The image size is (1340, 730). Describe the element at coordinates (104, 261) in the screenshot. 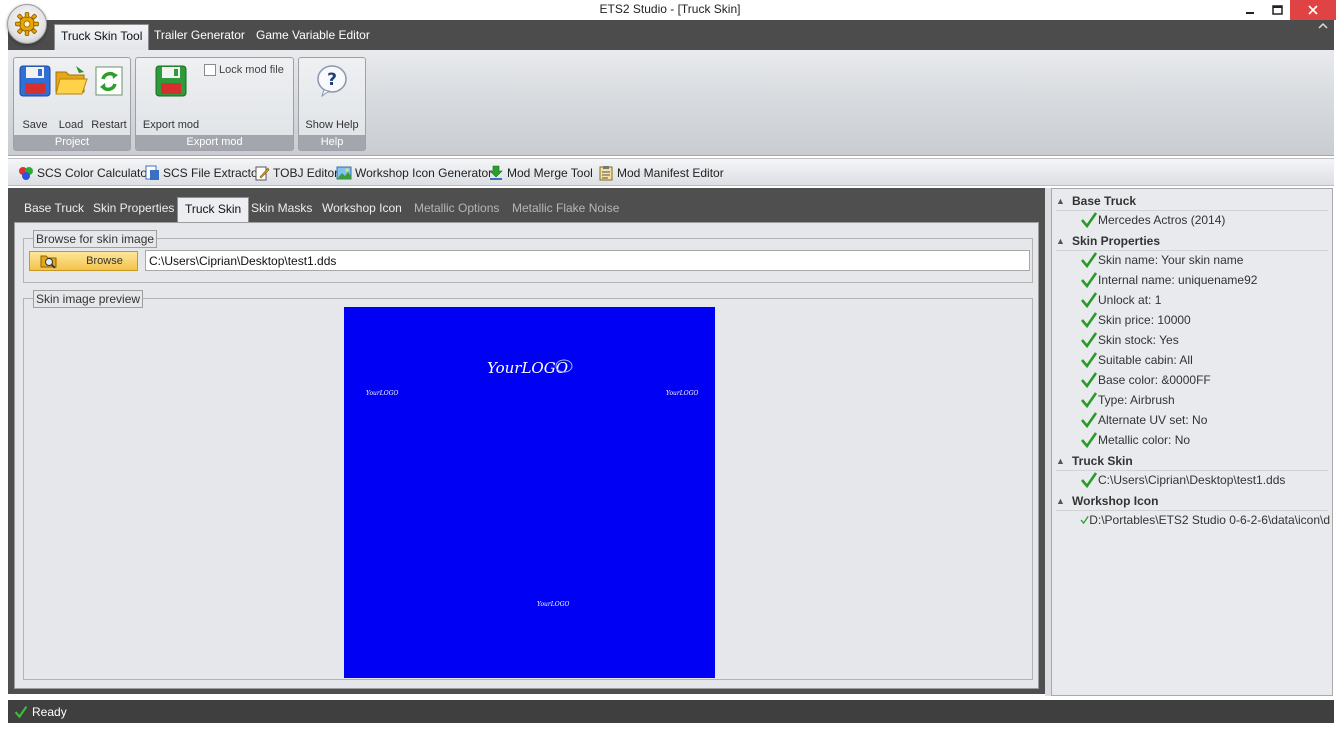

I see `browse-button-label: Browse` at that location.